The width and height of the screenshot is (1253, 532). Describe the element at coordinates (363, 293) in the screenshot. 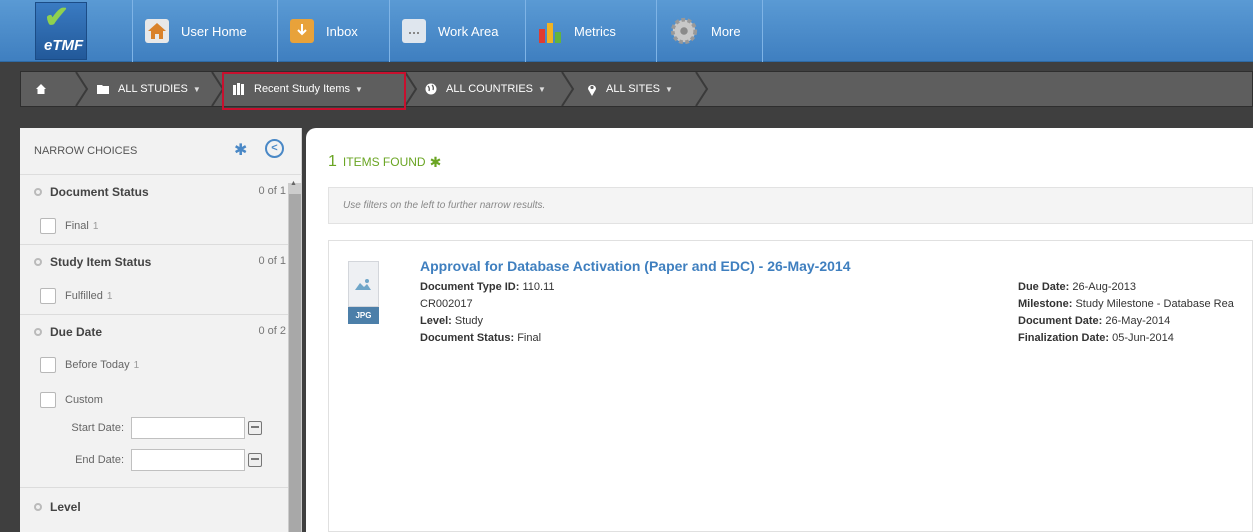

I see `jpg-file-icon: JPG` at that location.